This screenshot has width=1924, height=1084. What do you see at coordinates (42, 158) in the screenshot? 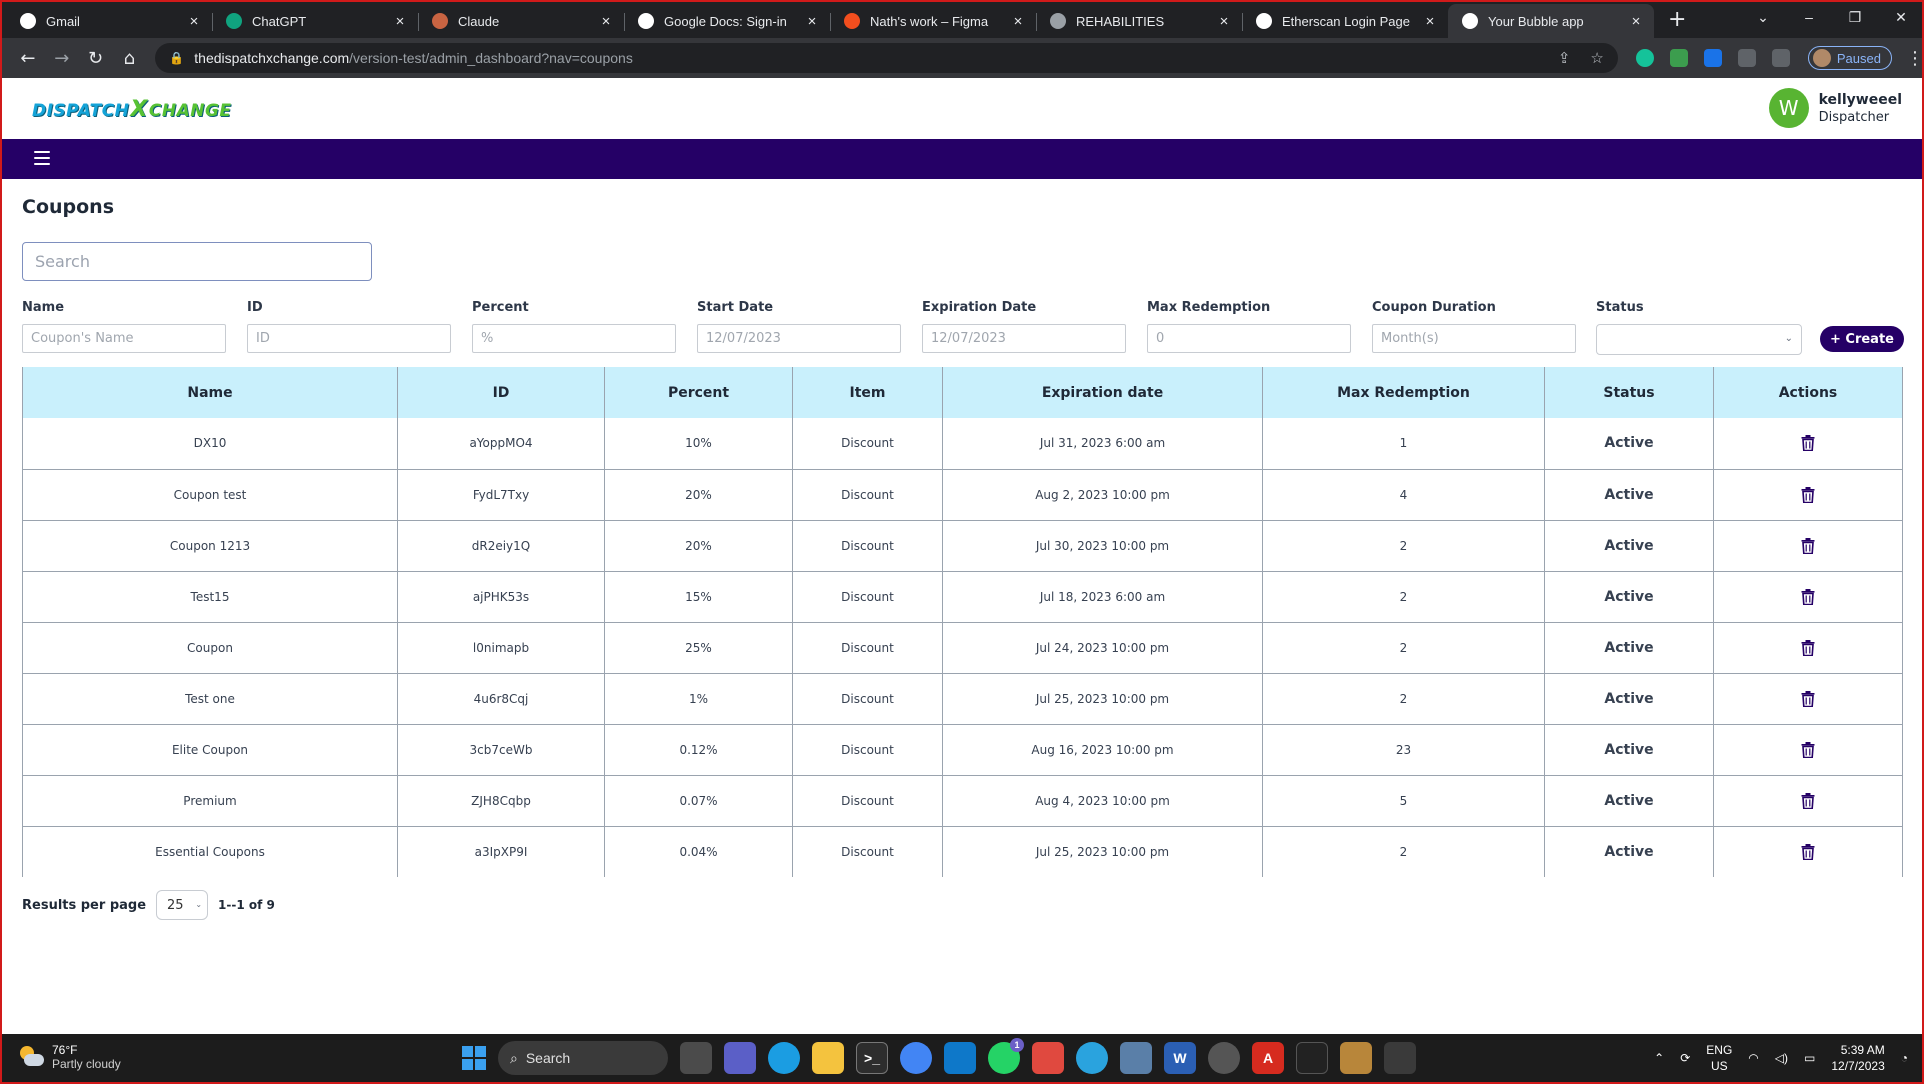
I see `hamburger-menu-icon` at bounding box center [42, 158].